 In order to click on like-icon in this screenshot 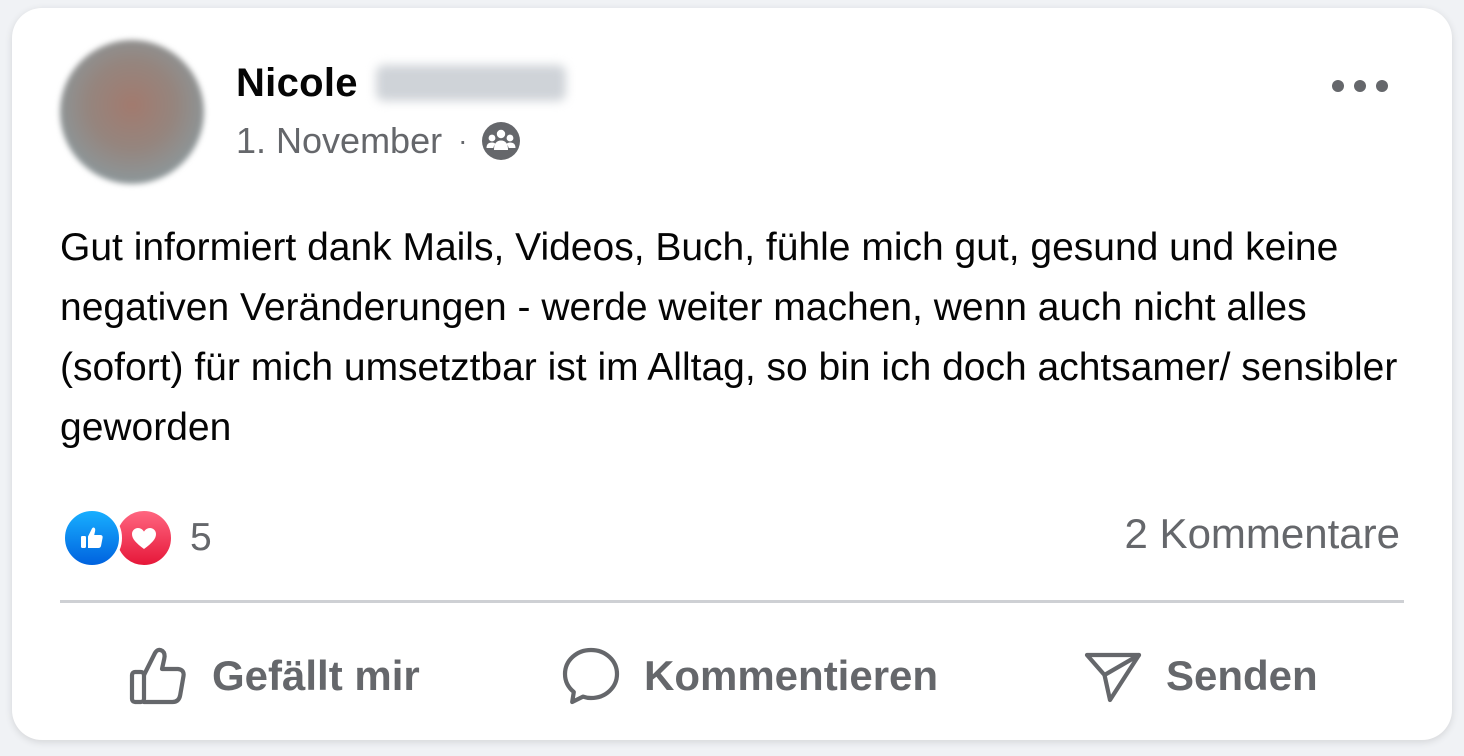, I will do `click(92, 538)`.